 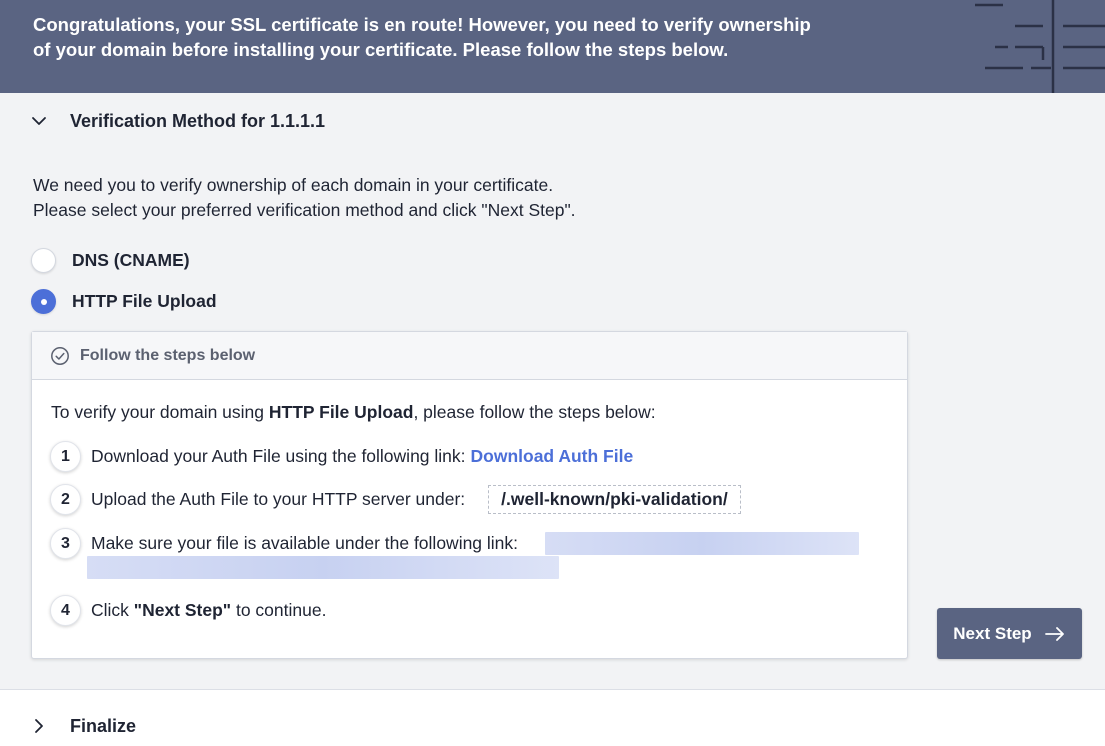 What do you see at coordinates (992, 633) in the screenshot?
I see `next-step-label: Next Step` at bounding box center [992, 633].